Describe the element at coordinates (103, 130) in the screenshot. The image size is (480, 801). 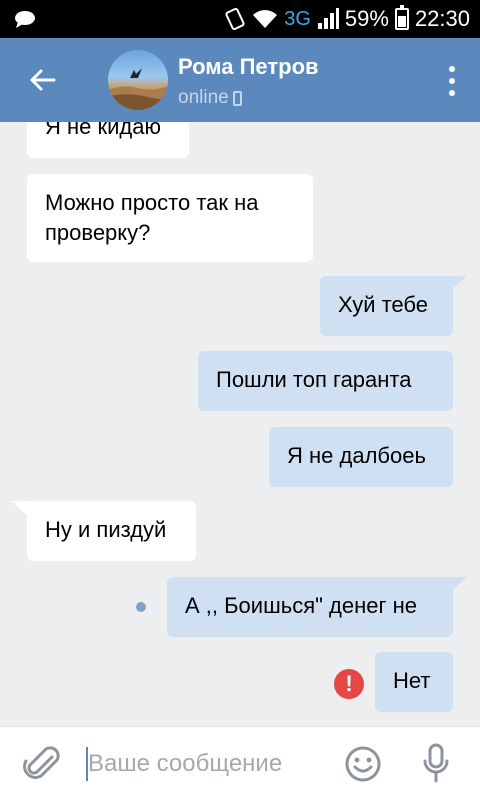
I see `message-text: Я не кидаю` at that location.